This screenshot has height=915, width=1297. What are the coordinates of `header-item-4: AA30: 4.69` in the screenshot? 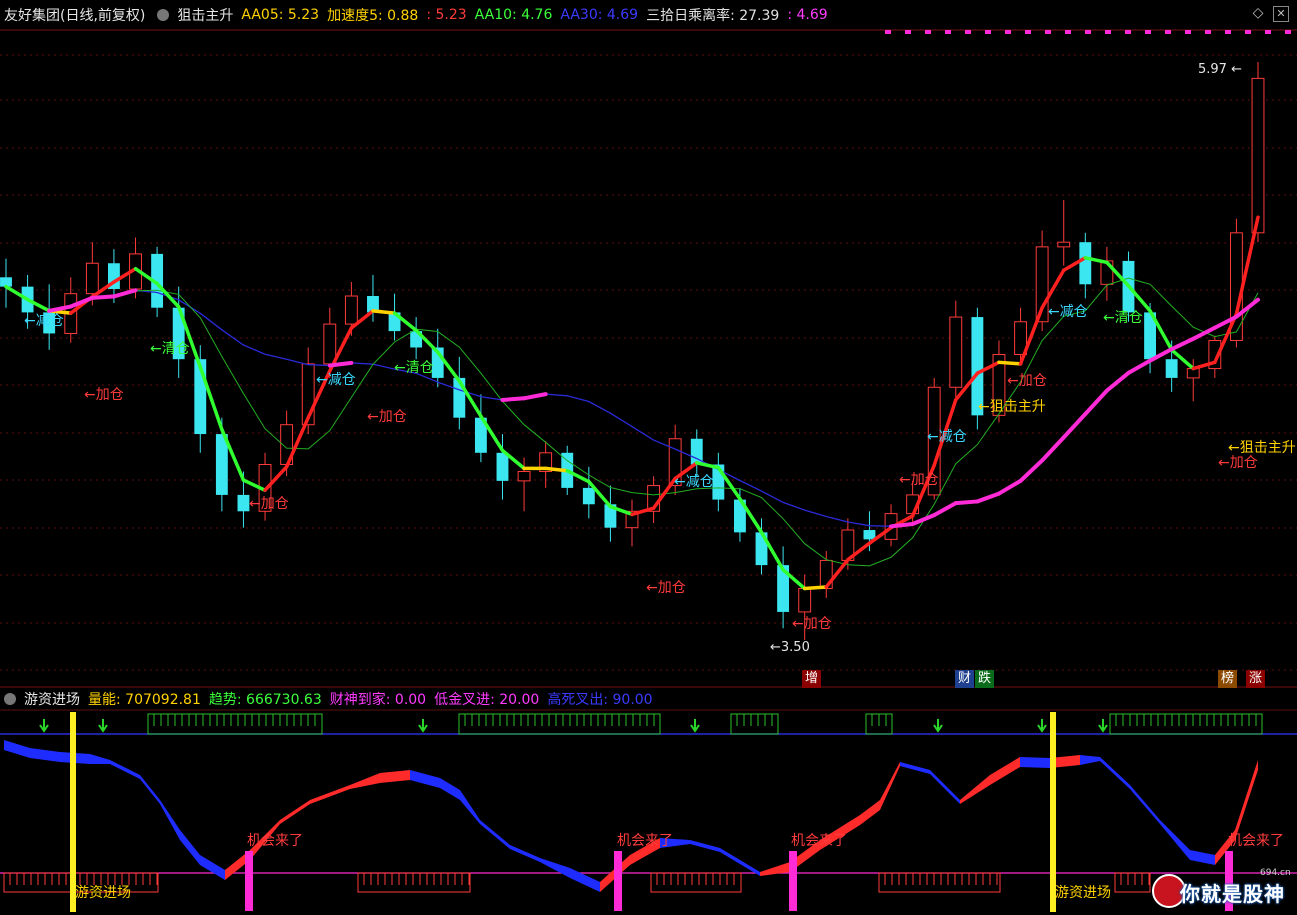 It's located at (599, 15).